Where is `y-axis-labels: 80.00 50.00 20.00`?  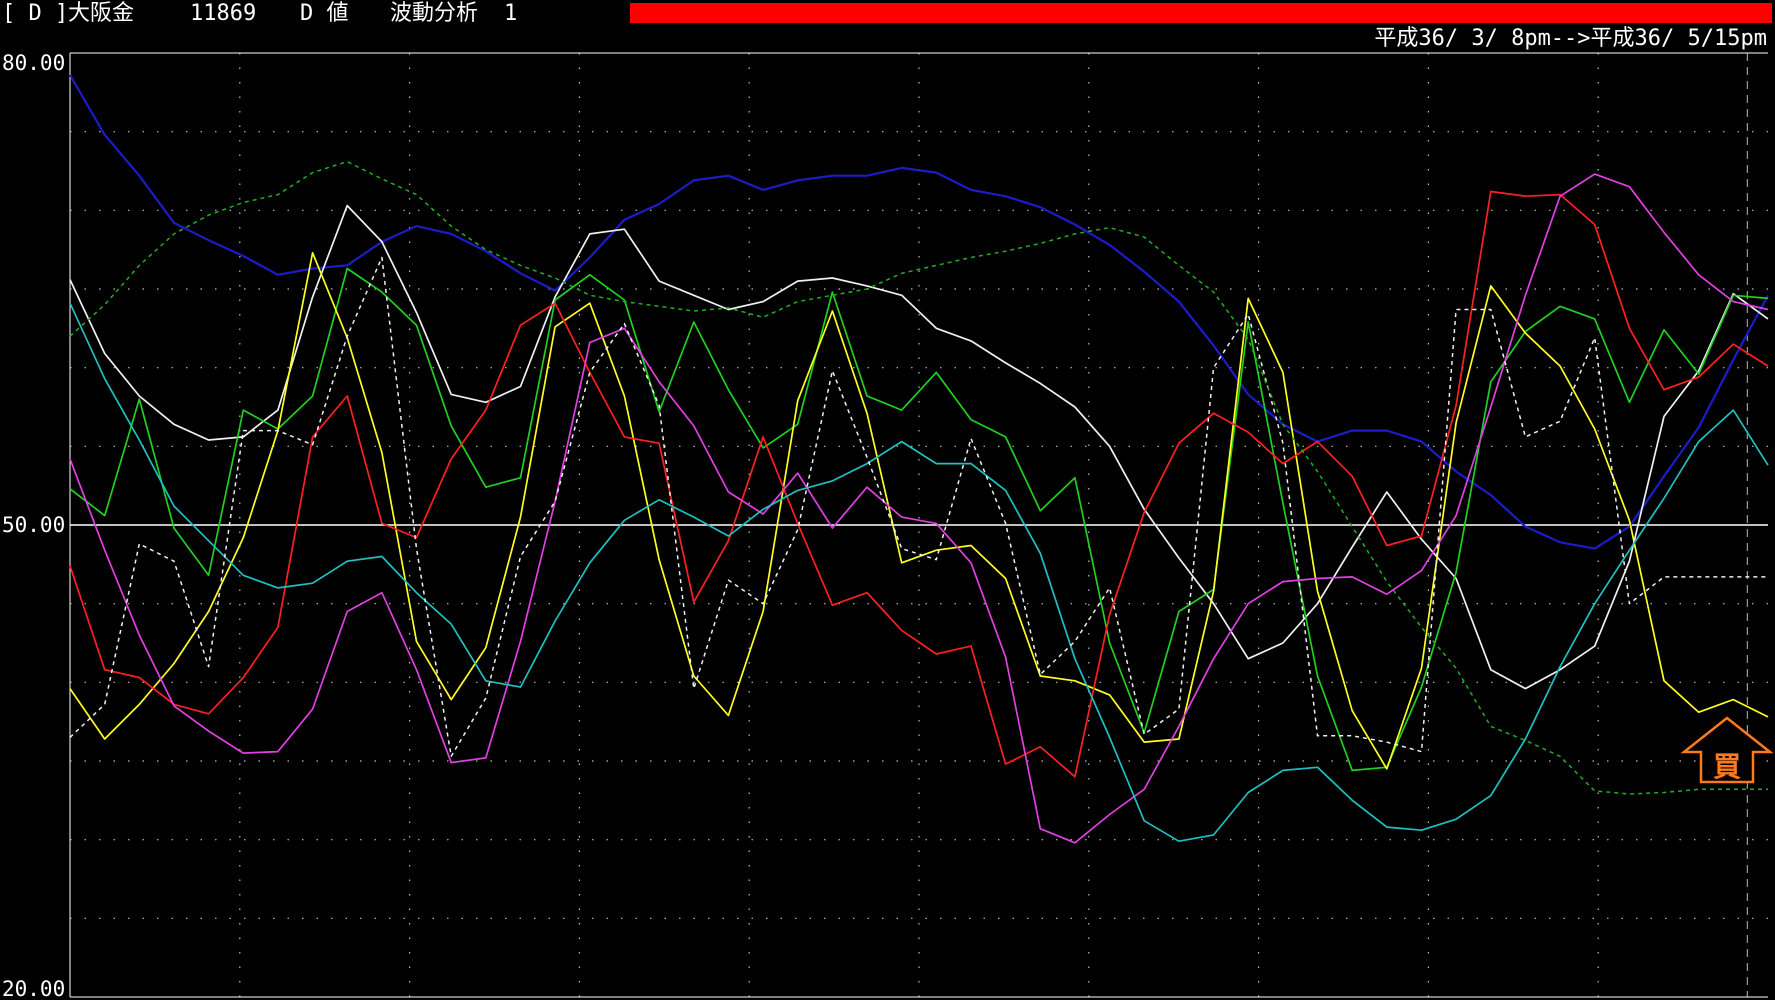
y-axis-labels: 80.00 50.00 20.00 is located at coordinates (33, 525).